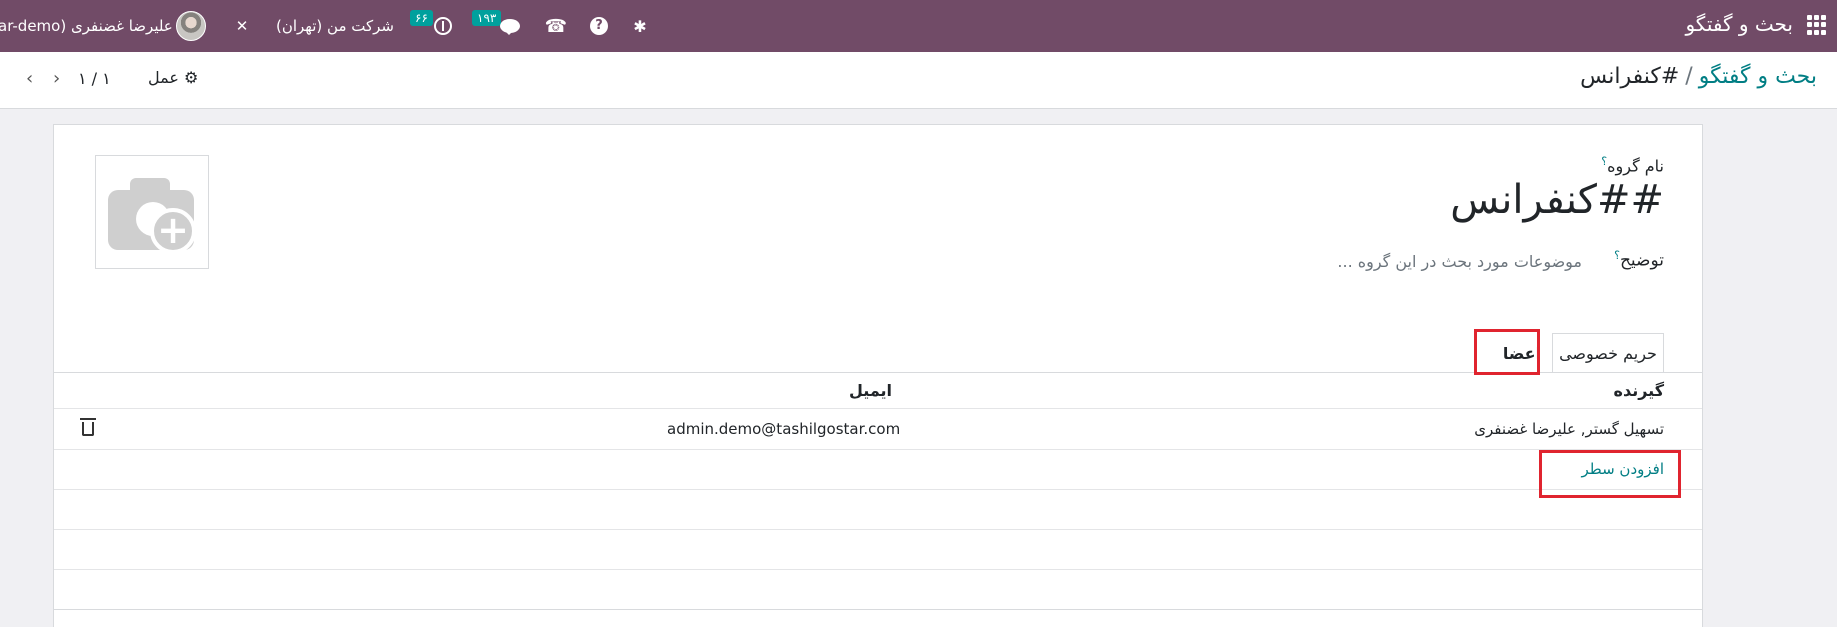  I want to click on group-name-field: ##کنفرانس, so click(1557, 200).